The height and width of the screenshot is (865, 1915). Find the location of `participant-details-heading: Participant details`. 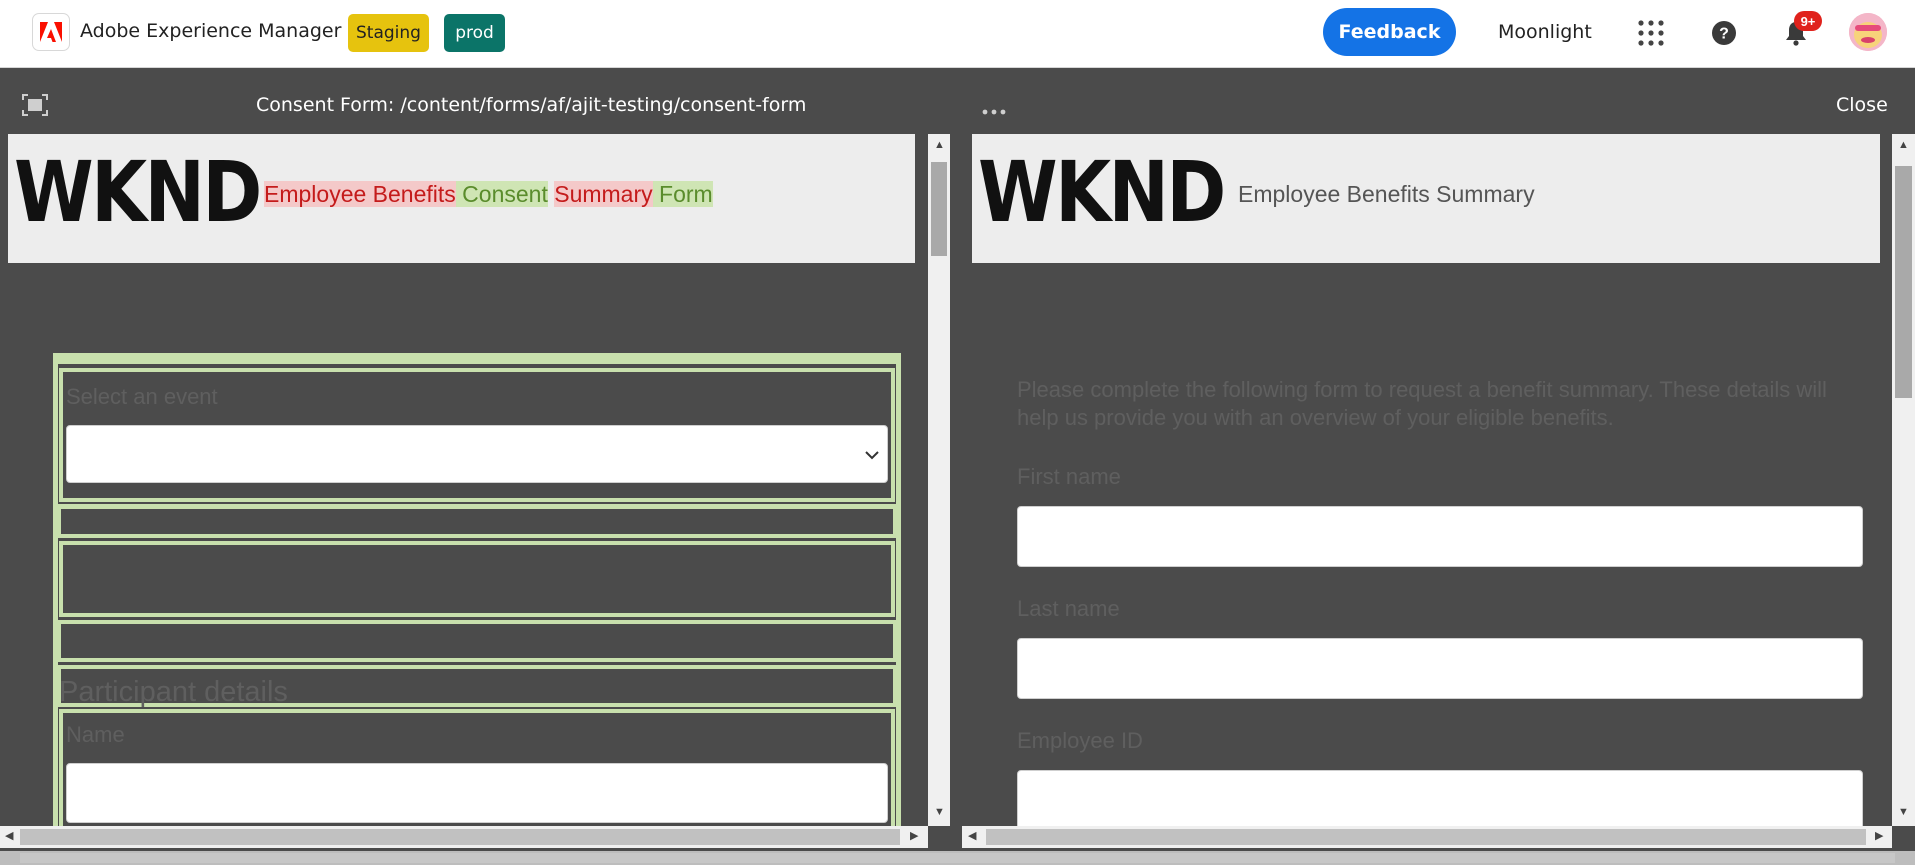

participant-details-heading: Participant details is located at coordinates (173, 692).